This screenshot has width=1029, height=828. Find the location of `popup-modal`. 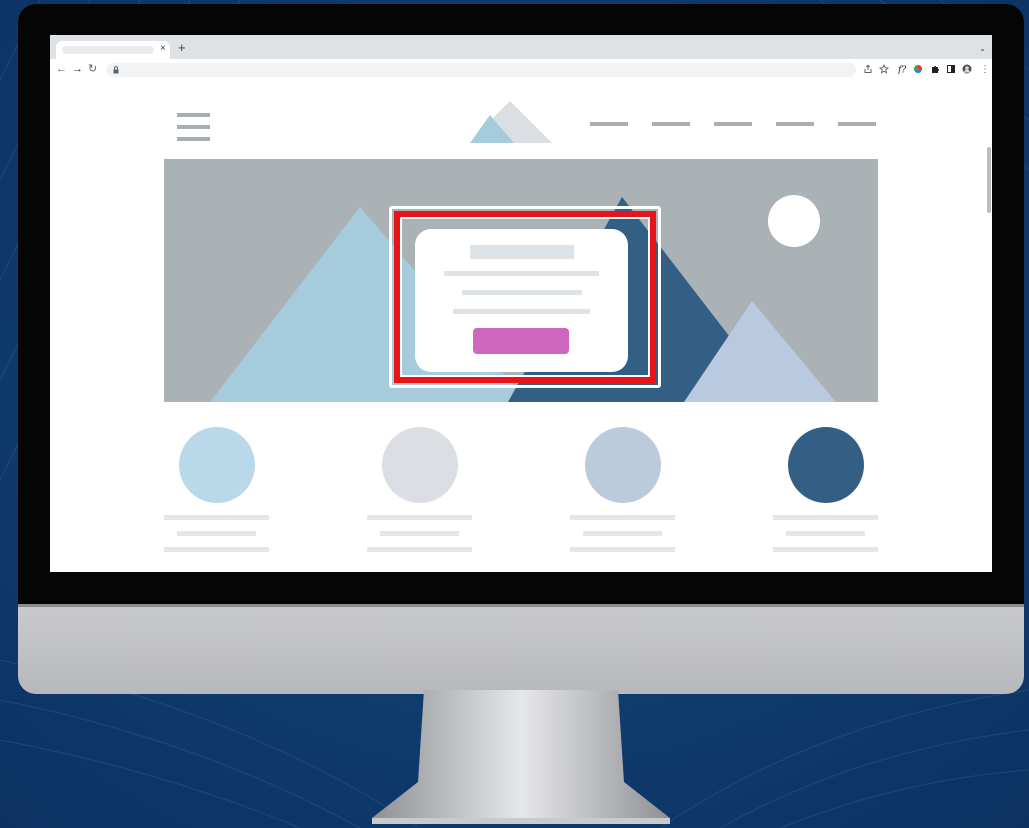

popup-modal is located at coordinates (521, 300).